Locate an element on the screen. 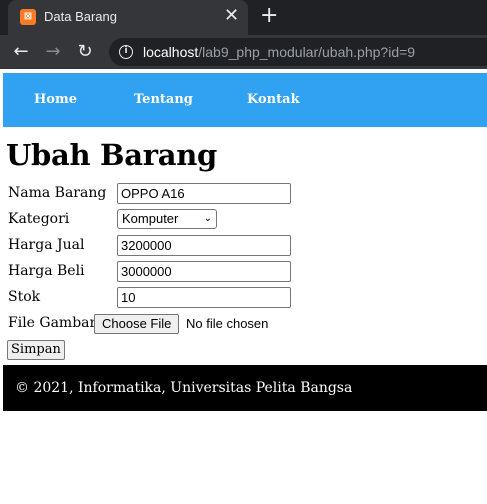 The width and height of the screenshot is (487, 504). stok-label: Stok is located at coordinates (24, 297).